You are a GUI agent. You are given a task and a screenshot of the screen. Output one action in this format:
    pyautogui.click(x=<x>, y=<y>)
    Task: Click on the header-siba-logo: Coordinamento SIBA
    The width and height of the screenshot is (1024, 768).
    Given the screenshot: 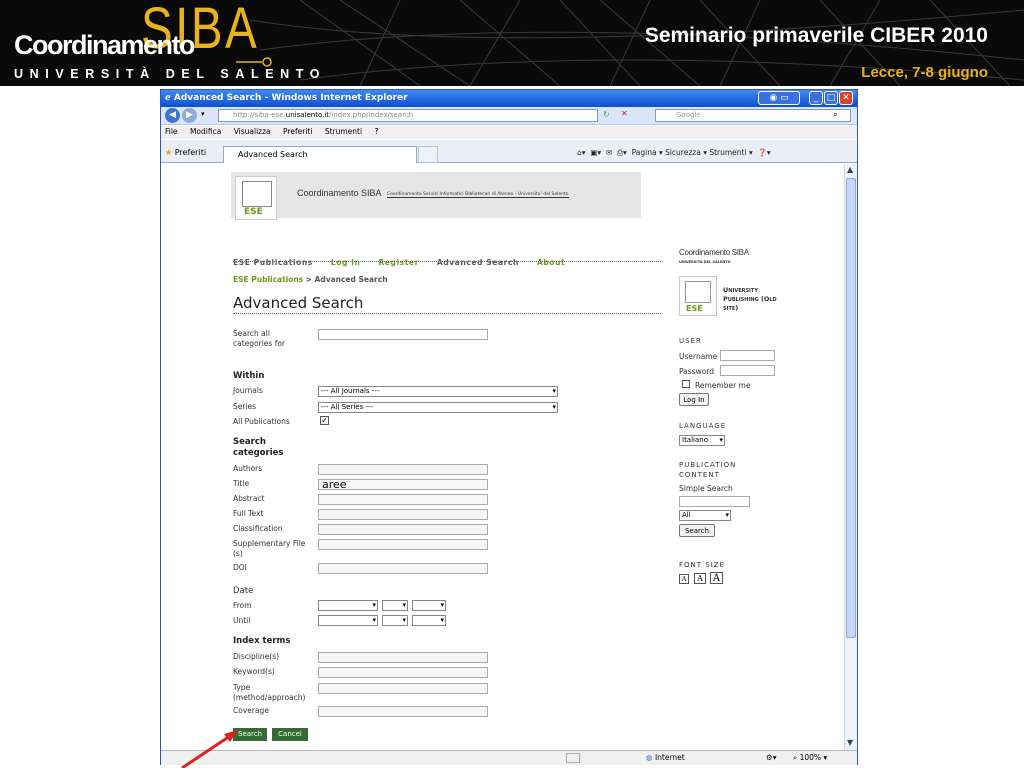 What is the action you would take?
    pyautogui.click(x=339, y=193)
    